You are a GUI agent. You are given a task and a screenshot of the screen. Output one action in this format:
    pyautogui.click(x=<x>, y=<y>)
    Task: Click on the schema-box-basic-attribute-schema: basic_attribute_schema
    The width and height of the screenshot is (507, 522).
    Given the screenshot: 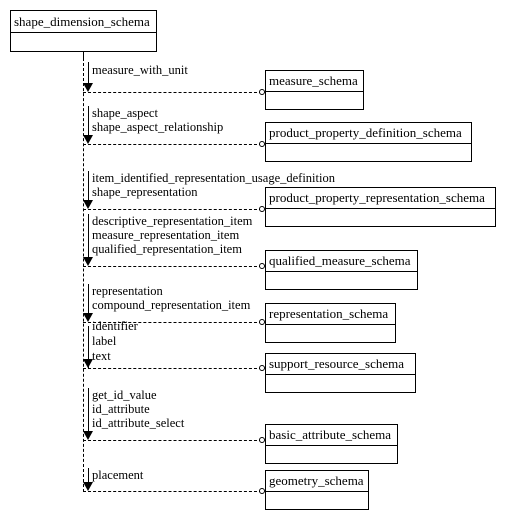 What is the action you would take?
    pyautogui.click(x=331, y=444)
    